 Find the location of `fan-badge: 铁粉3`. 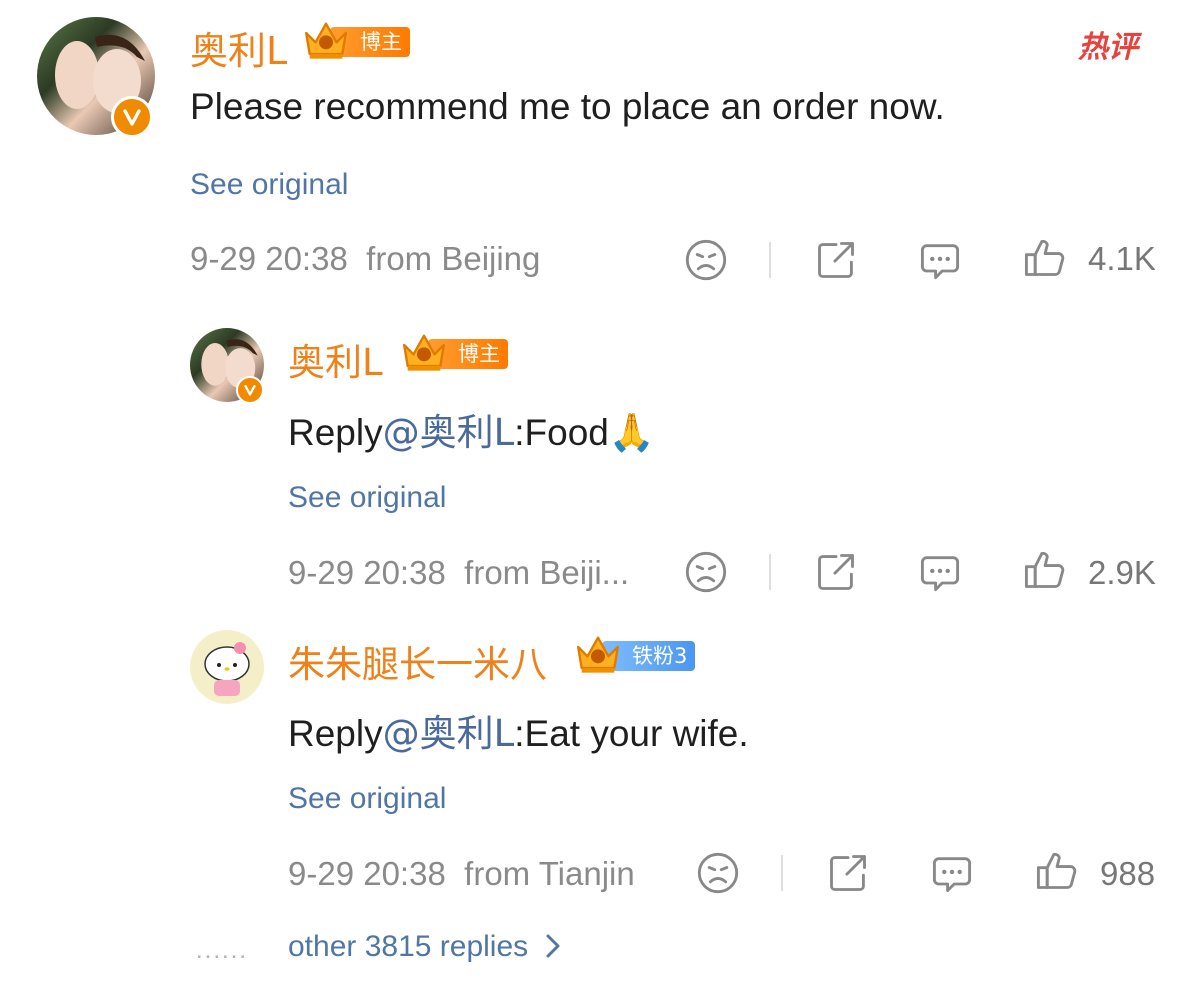

fan-badge: 铁粉3 is located at coordinates (634, 656).